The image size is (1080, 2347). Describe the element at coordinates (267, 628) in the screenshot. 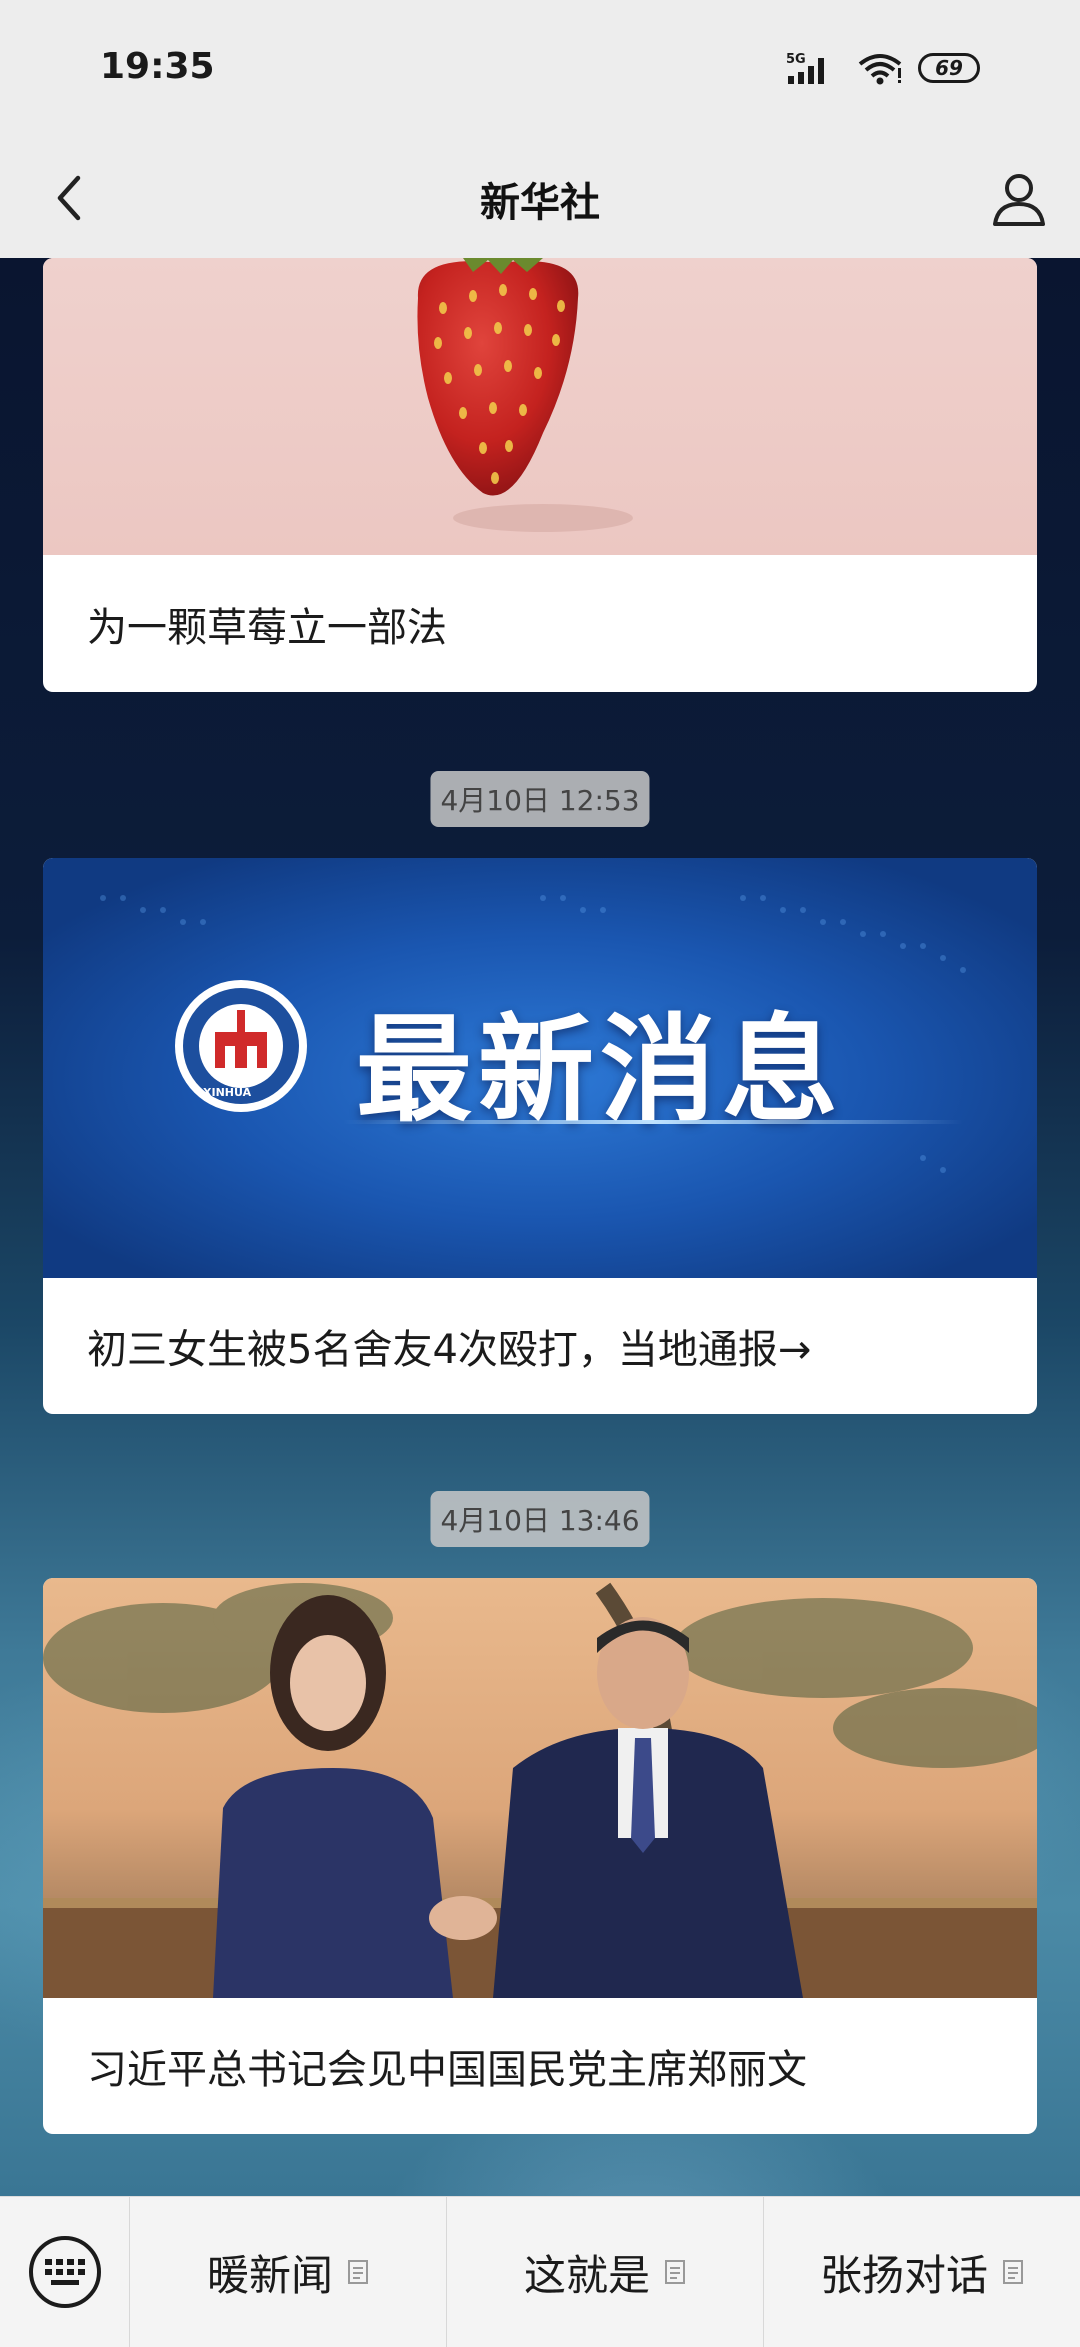

I see `news-title: 为一颗草莓立一部法` at that location.